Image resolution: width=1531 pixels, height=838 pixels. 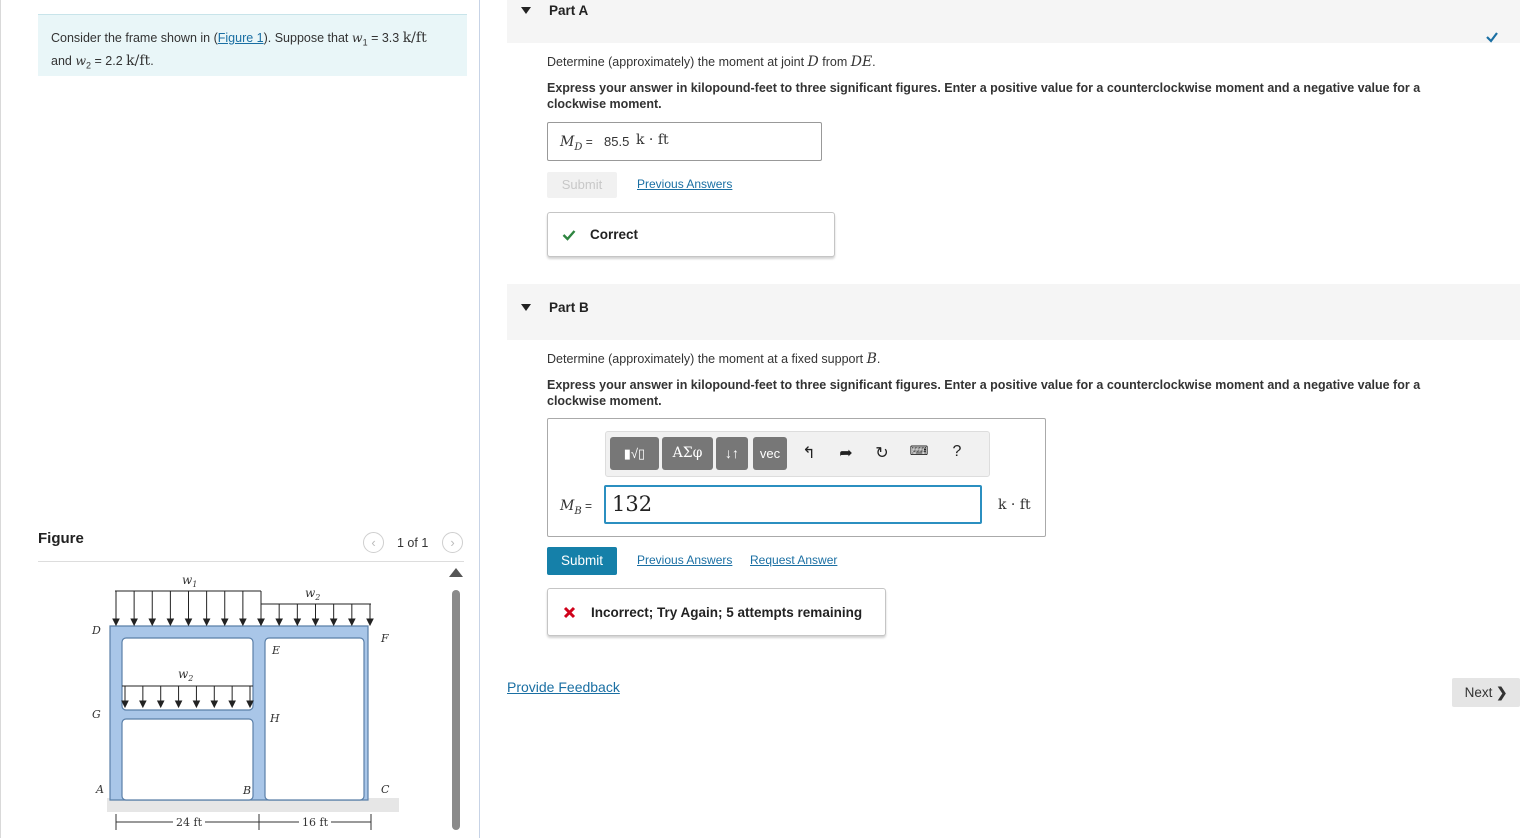 I want to click on part-b-answer-unit: k · ft, so click(x=1014, y=505).